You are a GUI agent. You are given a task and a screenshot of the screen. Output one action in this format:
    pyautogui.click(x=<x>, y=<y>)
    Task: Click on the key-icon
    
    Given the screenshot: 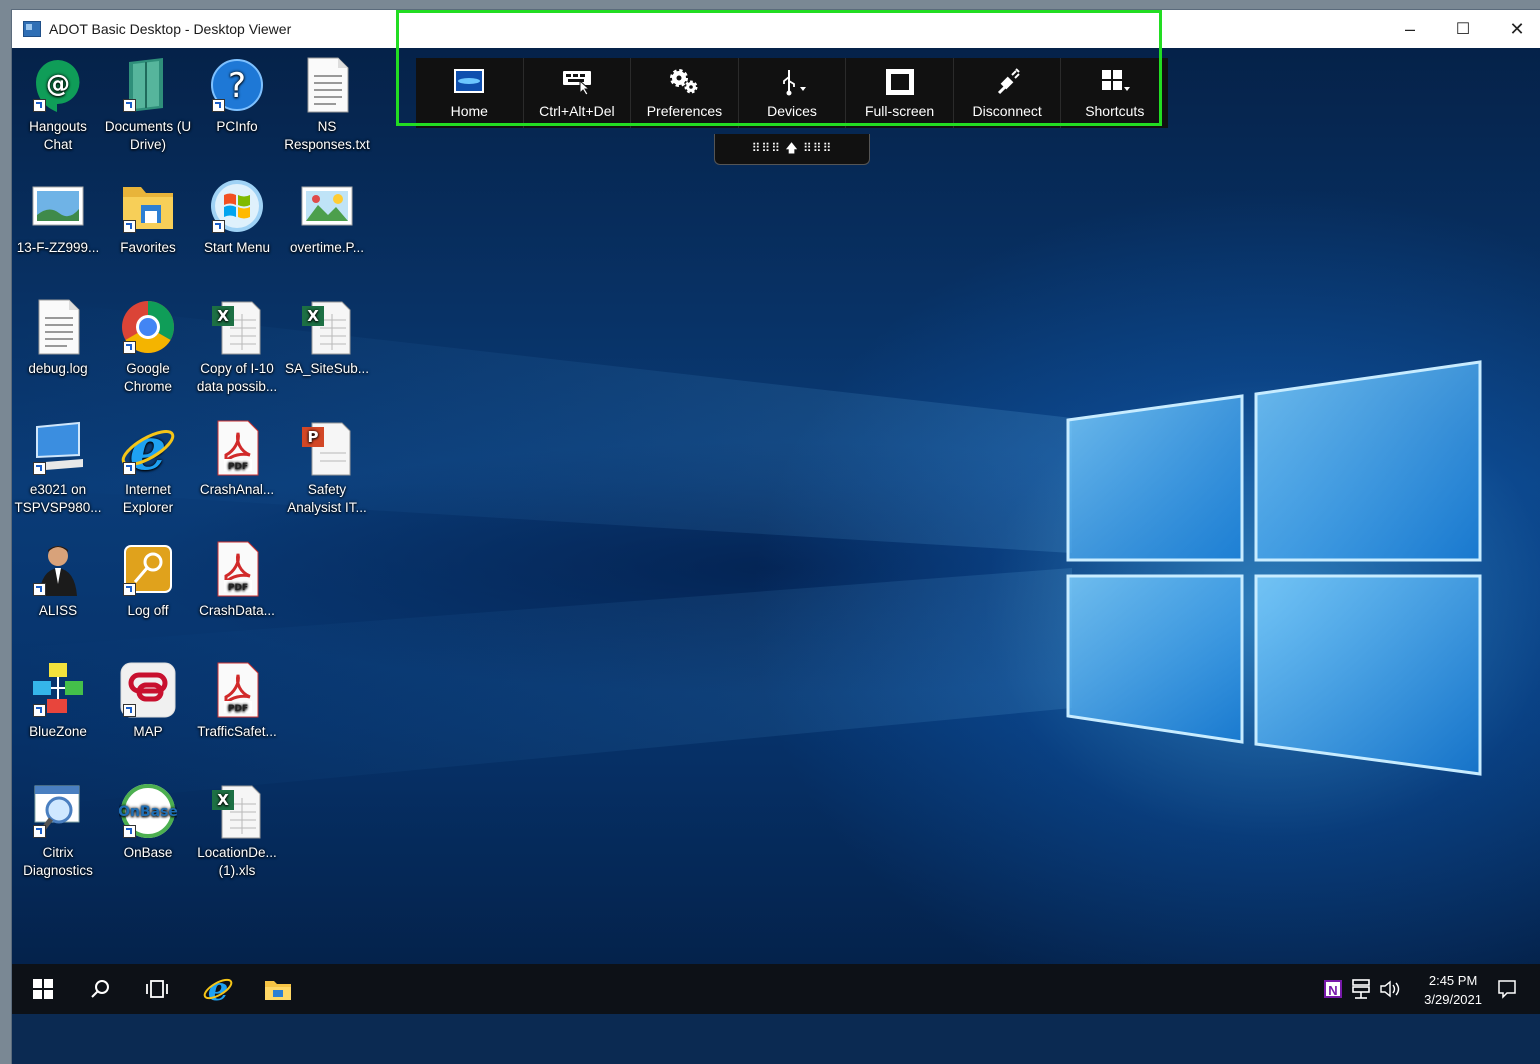 What is the action you would take?
    pyautogui.click(x=148, y=569)
    